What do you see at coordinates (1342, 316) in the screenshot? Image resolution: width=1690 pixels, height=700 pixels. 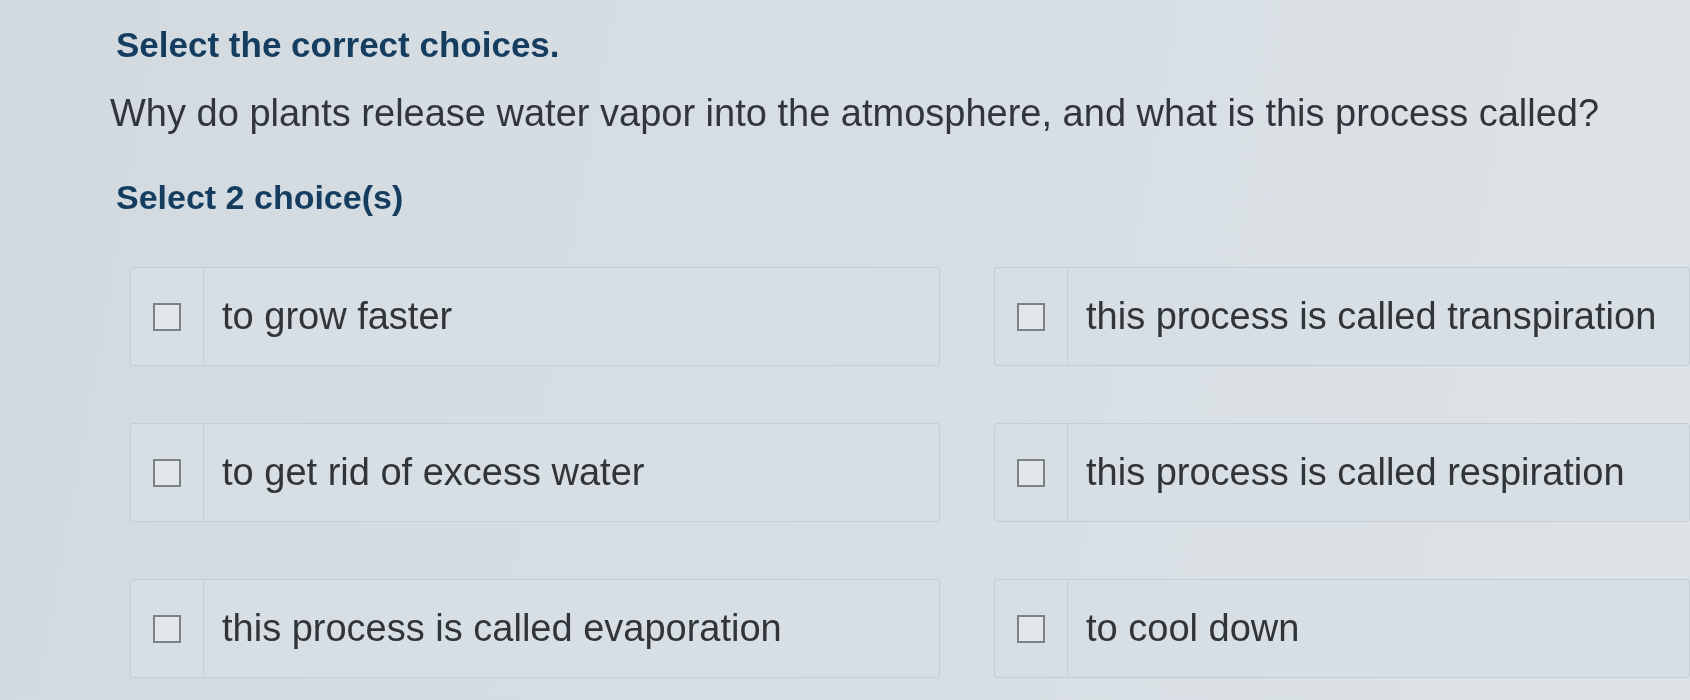 I see `answer-option: this process is called transpiration` at bounding box center [1342, 316].